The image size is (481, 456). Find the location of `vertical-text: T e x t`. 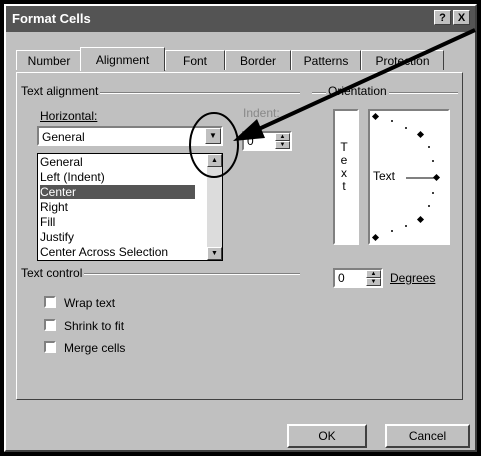

vertical-text: T e x t is located at coordinates (344, 167).